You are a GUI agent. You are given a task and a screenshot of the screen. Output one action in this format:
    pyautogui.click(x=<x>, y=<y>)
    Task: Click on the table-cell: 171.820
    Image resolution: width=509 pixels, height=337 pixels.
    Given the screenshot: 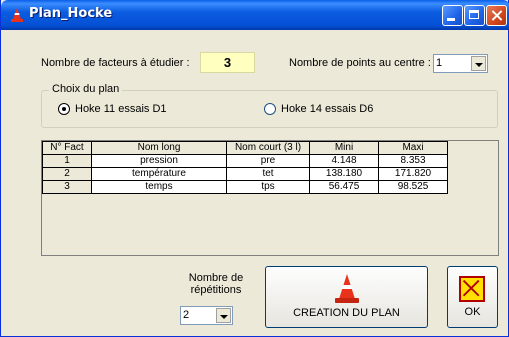 What is the action you would take?
    pyautogui.click(x=413, y=174)
    